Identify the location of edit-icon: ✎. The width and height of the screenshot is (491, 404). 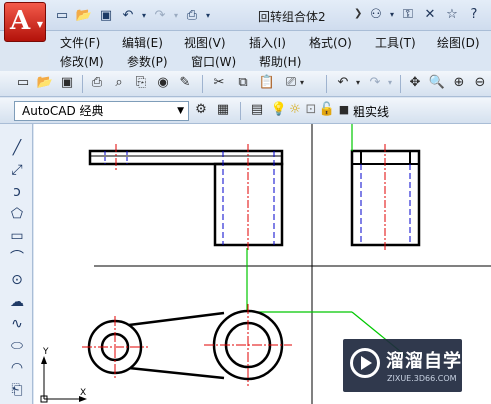
(185, 83).